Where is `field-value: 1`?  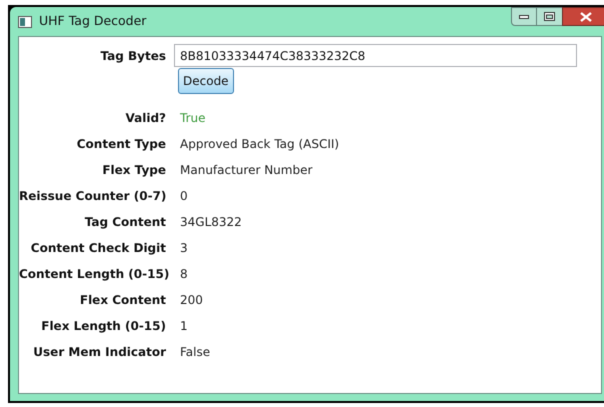 field-value: 1 is located at coordinates (184, 326).